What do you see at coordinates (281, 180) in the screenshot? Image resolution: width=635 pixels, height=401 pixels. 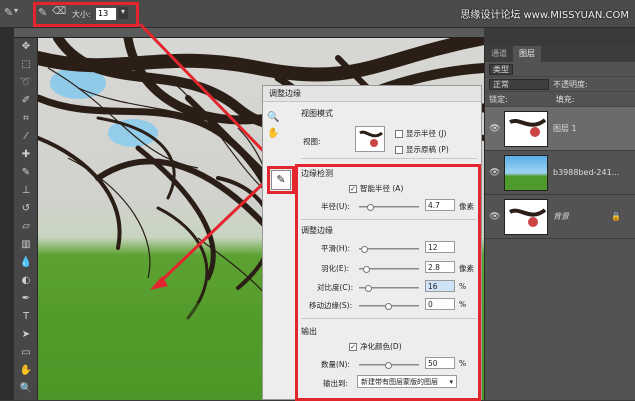 I see `tool-highlight-box` at bounding box center [281, 180].